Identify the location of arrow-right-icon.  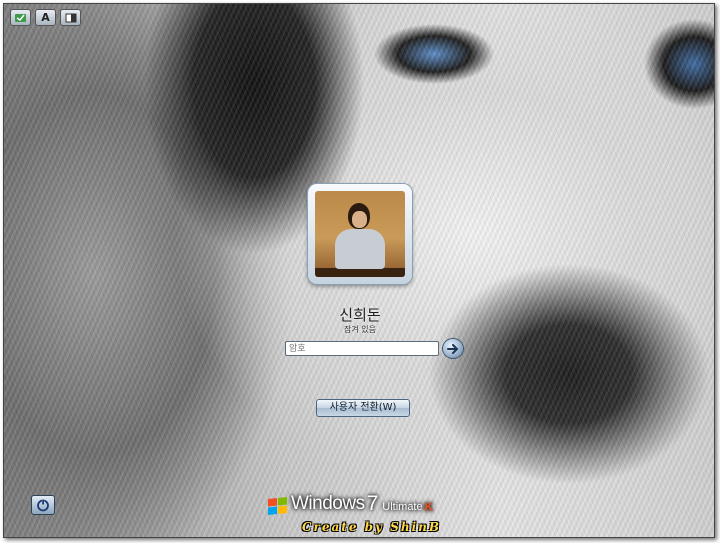
(453, 348).